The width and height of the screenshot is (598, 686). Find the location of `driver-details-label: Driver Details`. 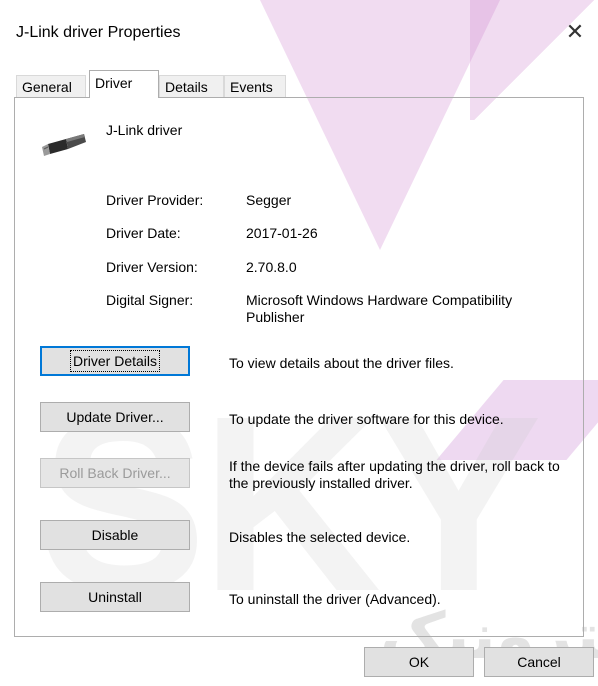

driver-details-label: Driver Details is located at coordinates (115, 361).